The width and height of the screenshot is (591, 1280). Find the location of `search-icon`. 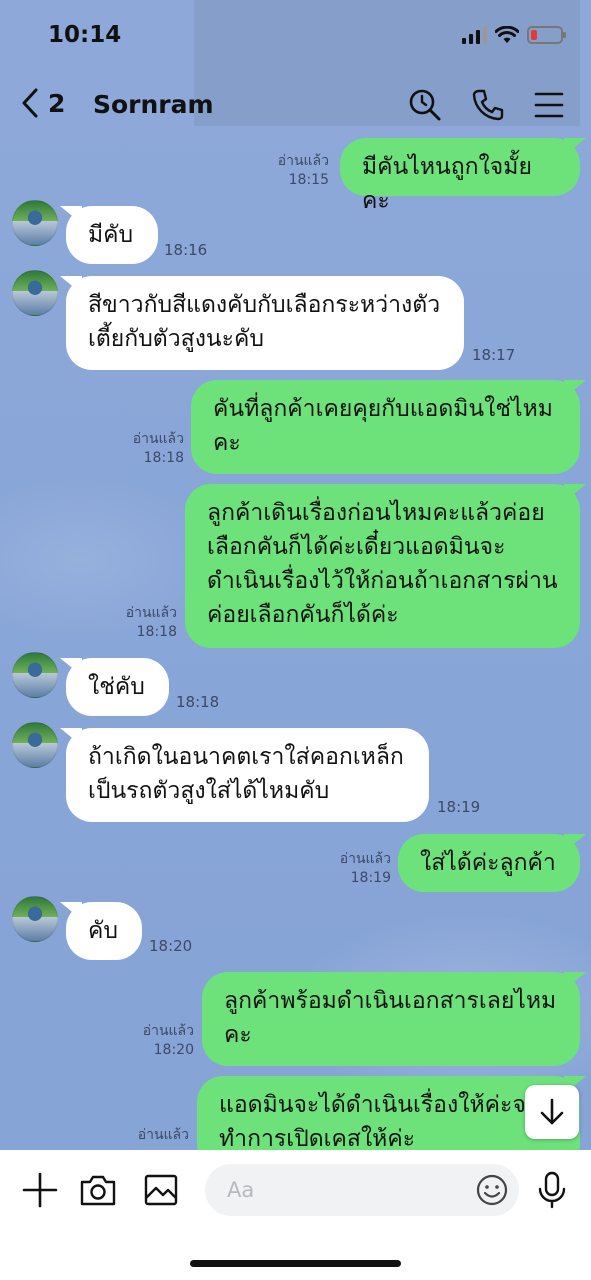

search-icon is located at coordinates (425, 105).